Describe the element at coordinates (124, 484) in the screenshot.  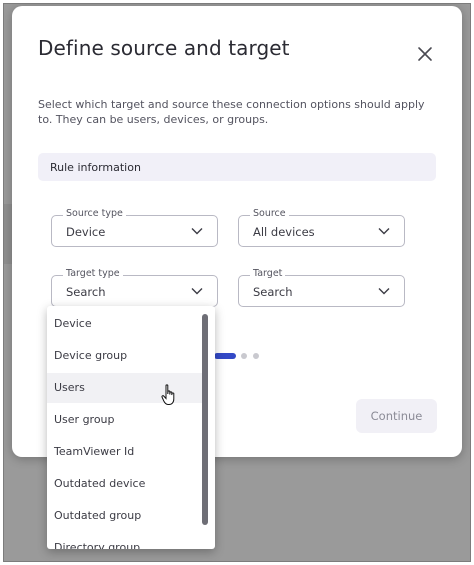
I see `dropdown-option-outdated-device: Outdated device` at that location.